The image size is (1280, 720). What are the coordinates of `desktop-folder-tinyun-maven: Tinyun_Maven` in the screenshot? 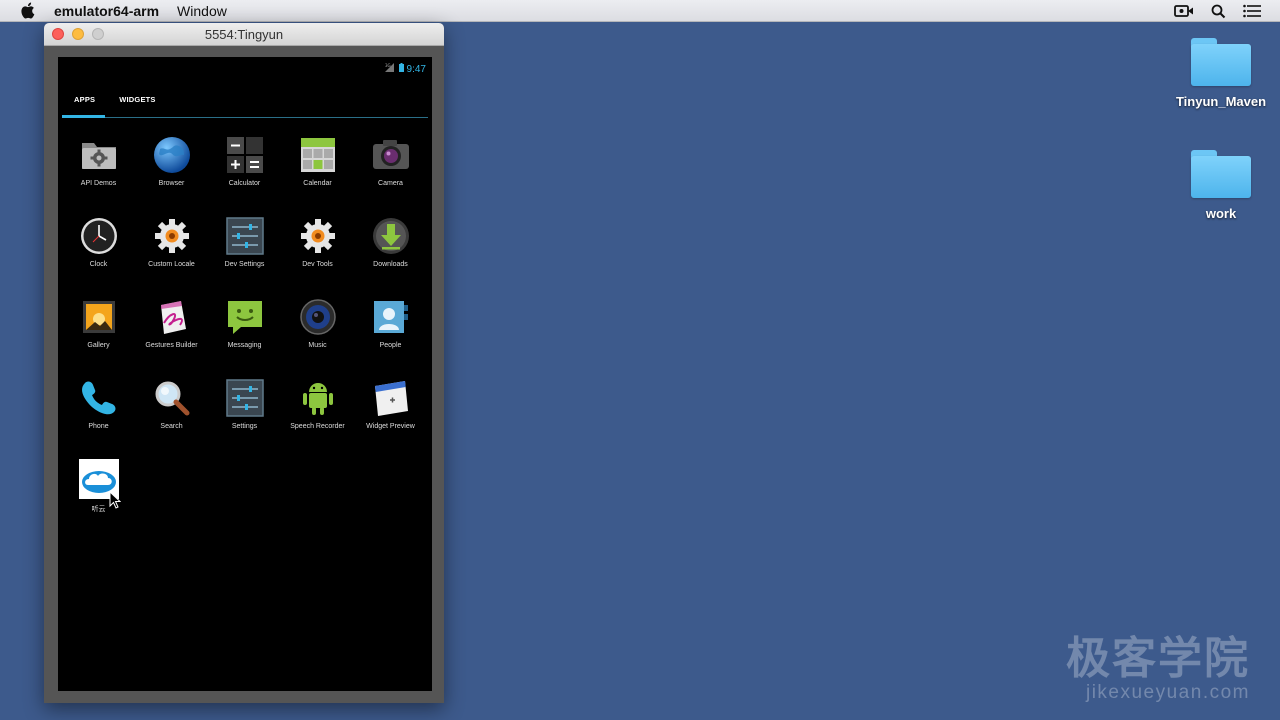 It's located at (1221, 73).